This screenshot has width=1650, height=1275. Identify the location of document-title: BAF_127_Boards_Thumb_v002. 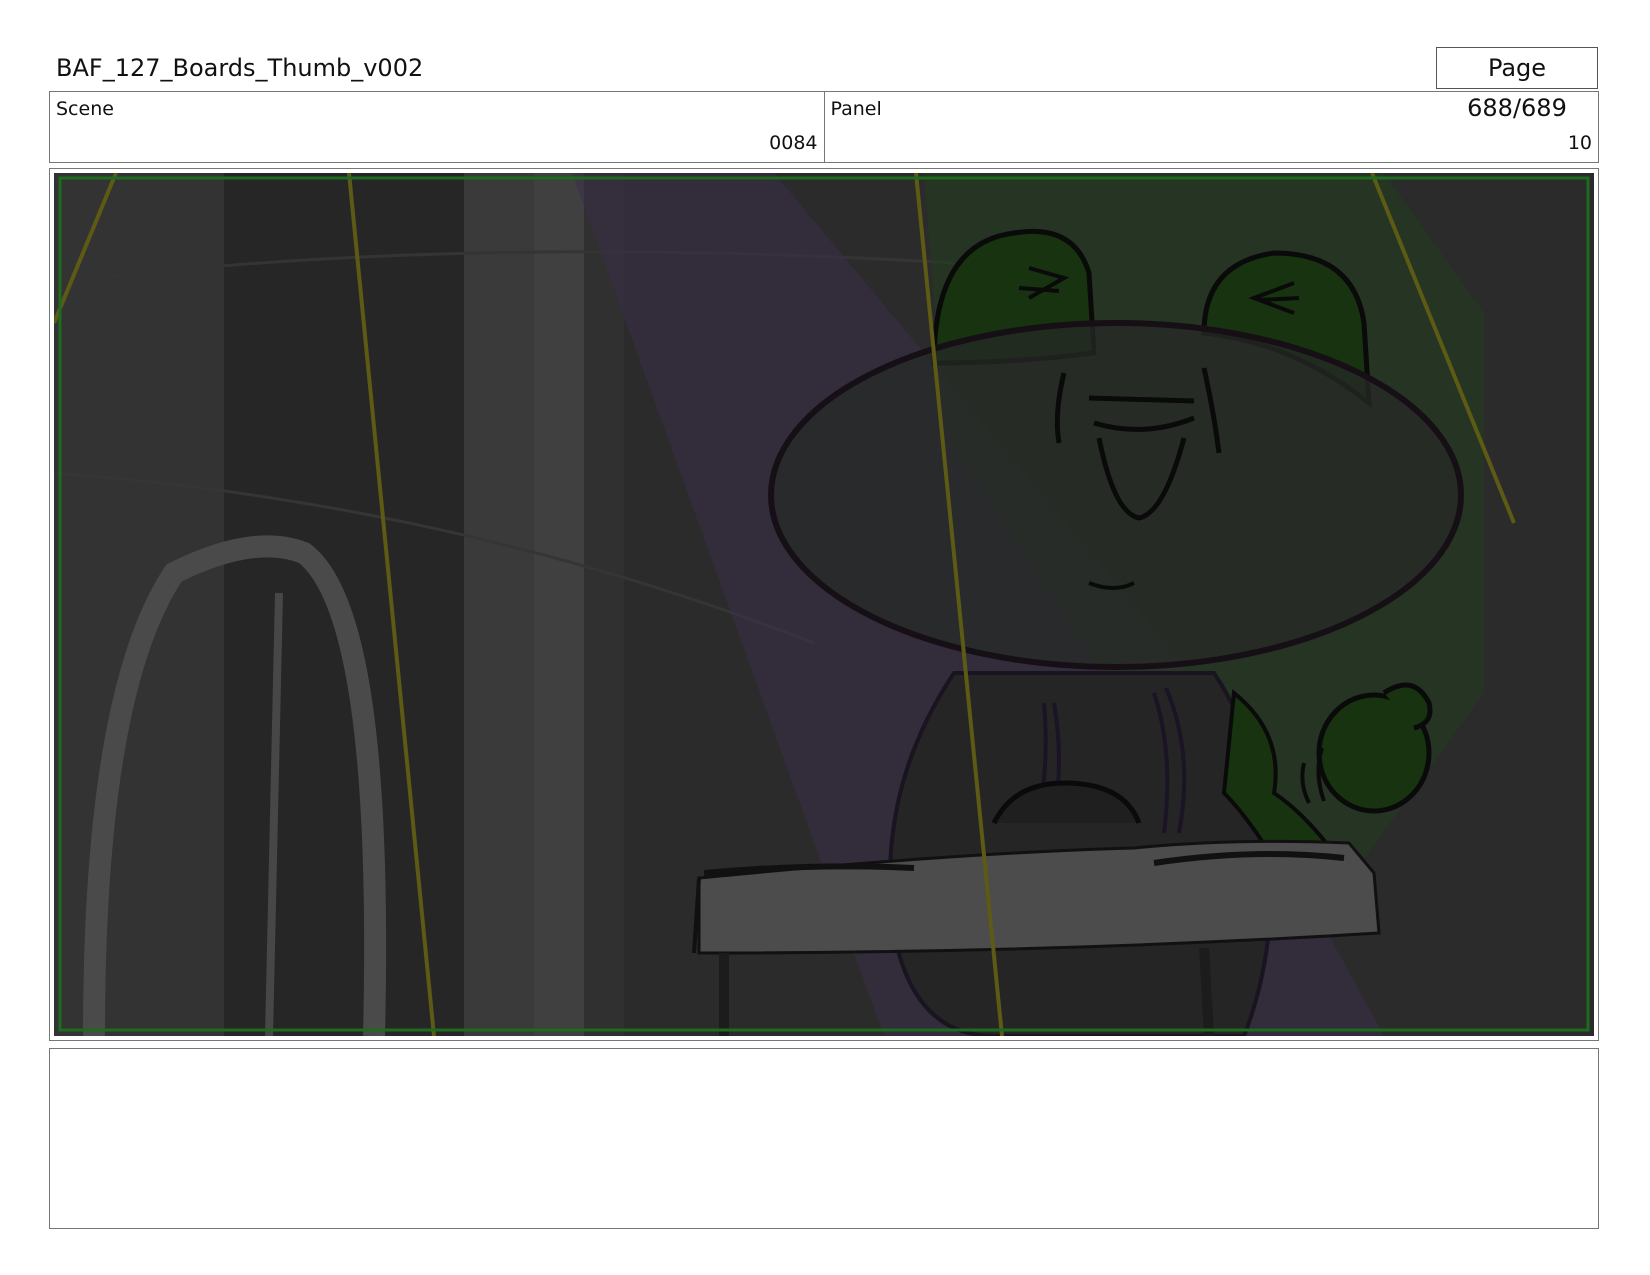
(240, 68).